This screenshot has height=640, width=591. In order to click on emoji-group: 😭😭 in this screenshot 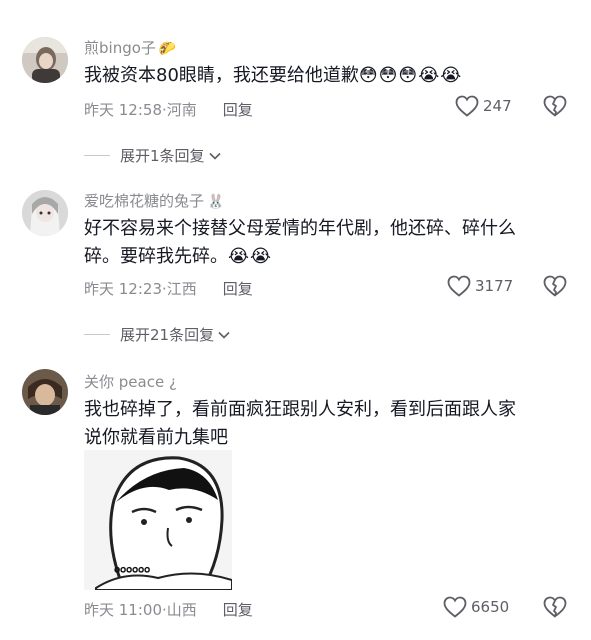, I will do `click(250, 256)`.